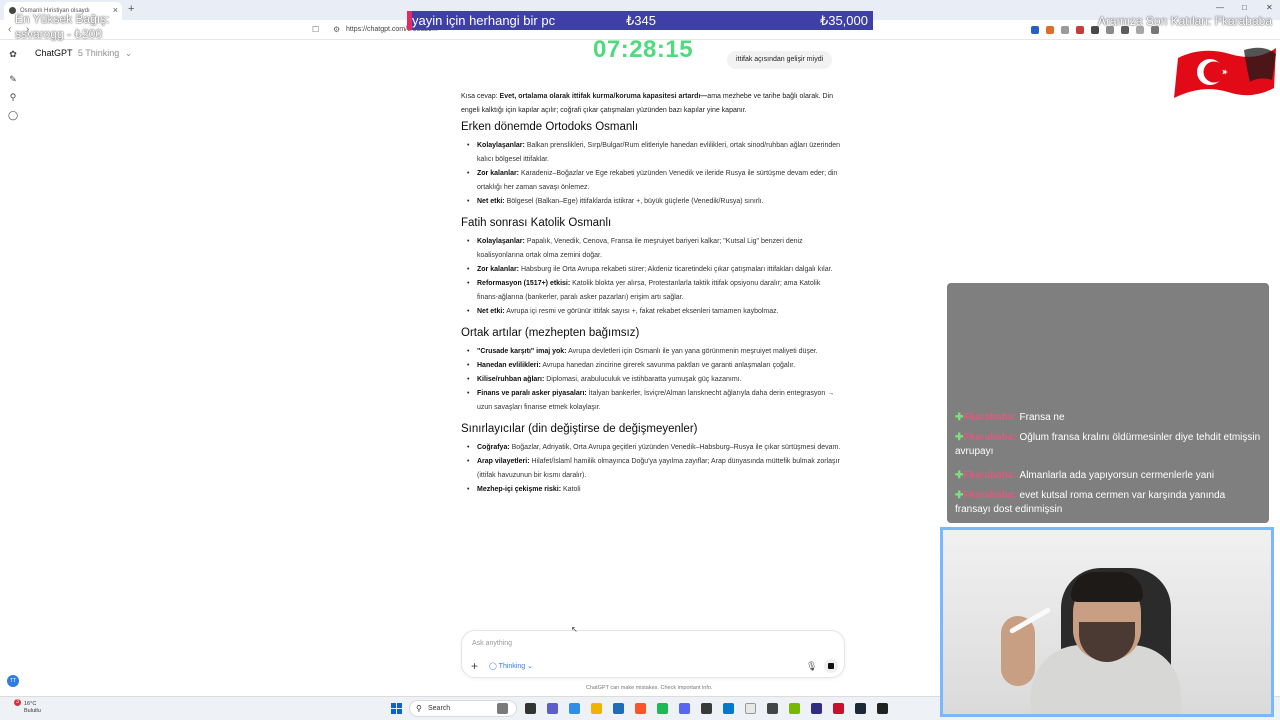 This screenshot has width=1280, height=720. I want to click on notepad-icon, so click(750, 708).